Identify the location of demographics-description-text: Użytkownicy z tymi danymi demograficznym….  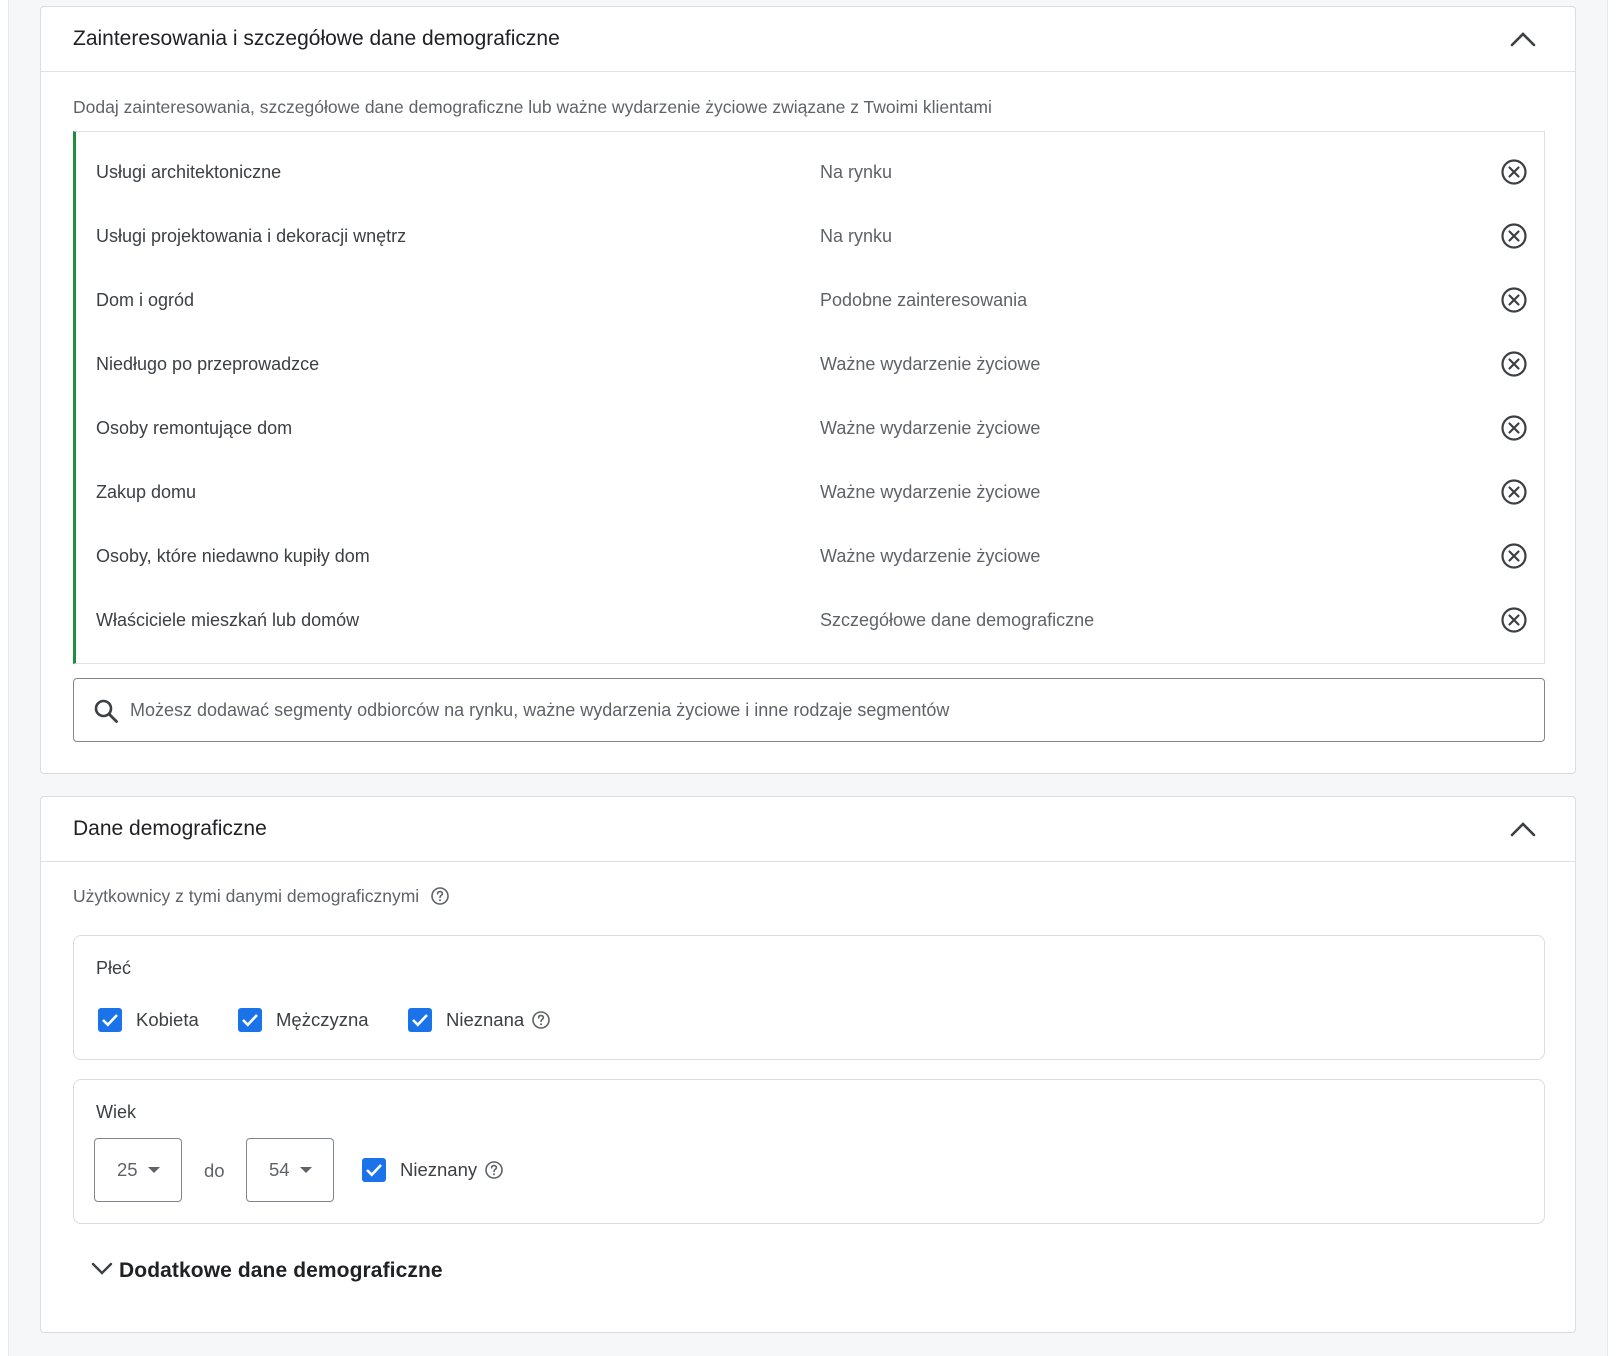
(246, 895).